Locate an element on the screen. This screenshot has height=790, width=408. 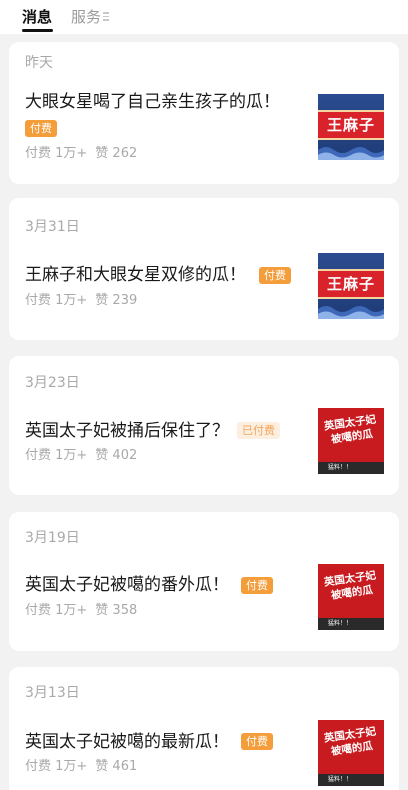
card-meta: 付费 1万+ 赞 358 is located at coordinates (81, 611).